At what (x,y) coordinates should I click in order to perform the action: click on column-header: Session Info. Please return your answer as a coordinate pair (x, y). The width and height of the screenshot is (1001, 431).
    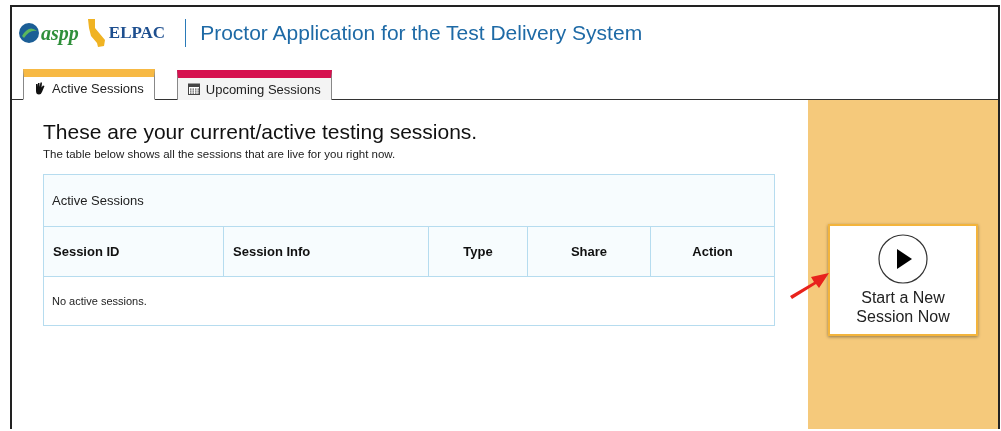
    Looking at the image, I should click on (325, 251).